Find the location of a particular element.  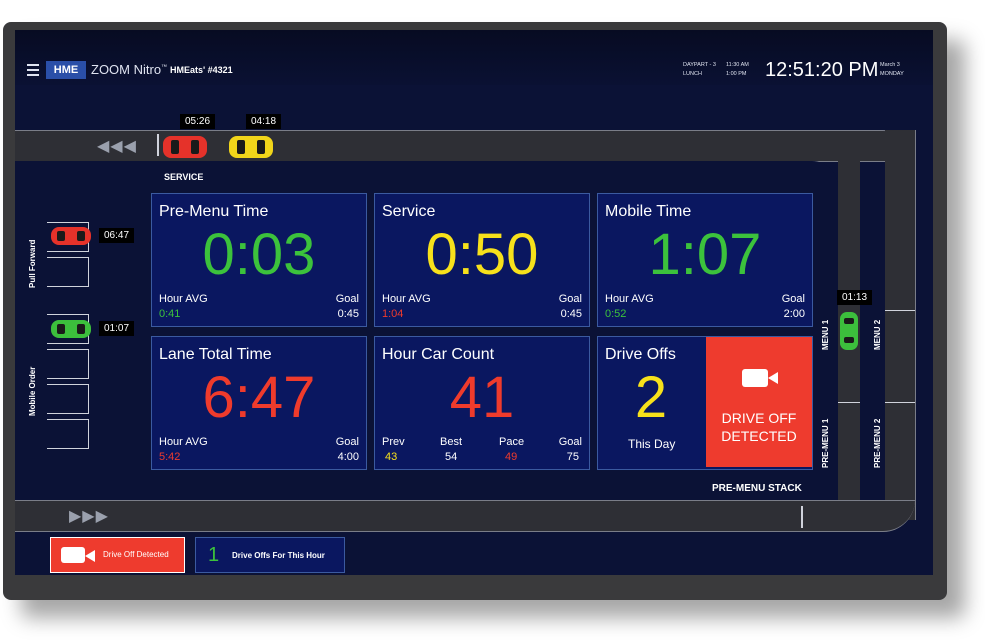

hour-avg-value: 1:04 is located at coordinates (393, 314).